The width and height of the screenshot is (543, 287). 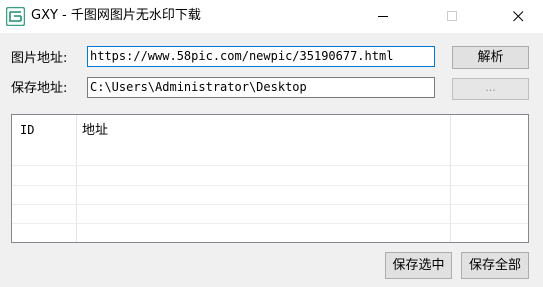 What do you see at coordinates (116, 15) in the screenshot?
I see `window-title: GXY - 千图网图片无水印下载` at bounding box center [116, 15].